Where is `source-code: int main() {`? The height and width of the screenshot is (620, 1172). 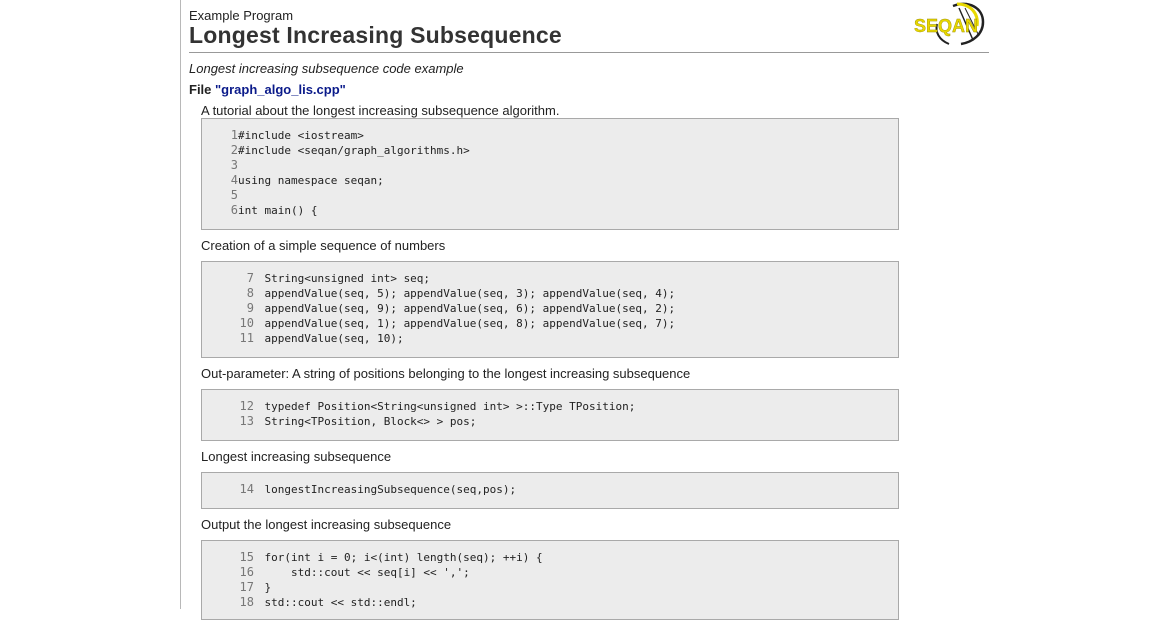
source-code: int main() { is located at coordinates (278, 210).